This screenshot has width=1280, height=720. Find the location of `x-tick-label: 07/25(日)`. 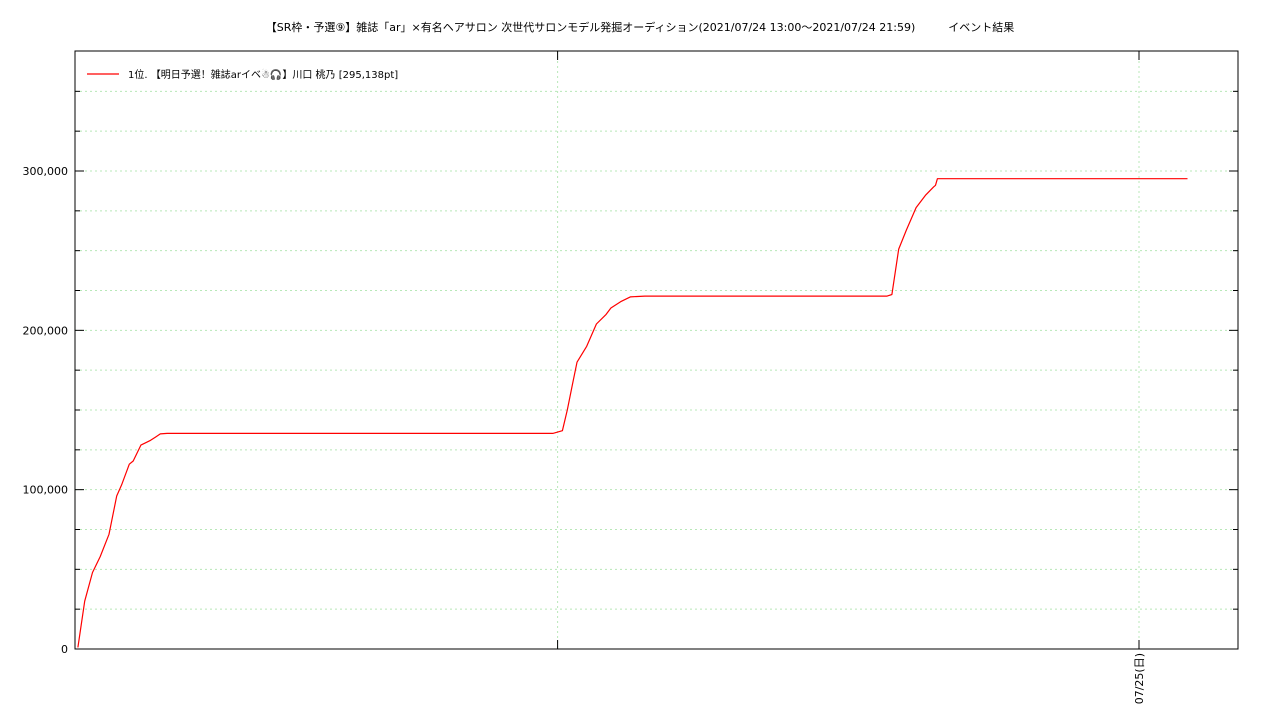

x-tick-label: 07/25(日) is located at coordinates (1139, 678).